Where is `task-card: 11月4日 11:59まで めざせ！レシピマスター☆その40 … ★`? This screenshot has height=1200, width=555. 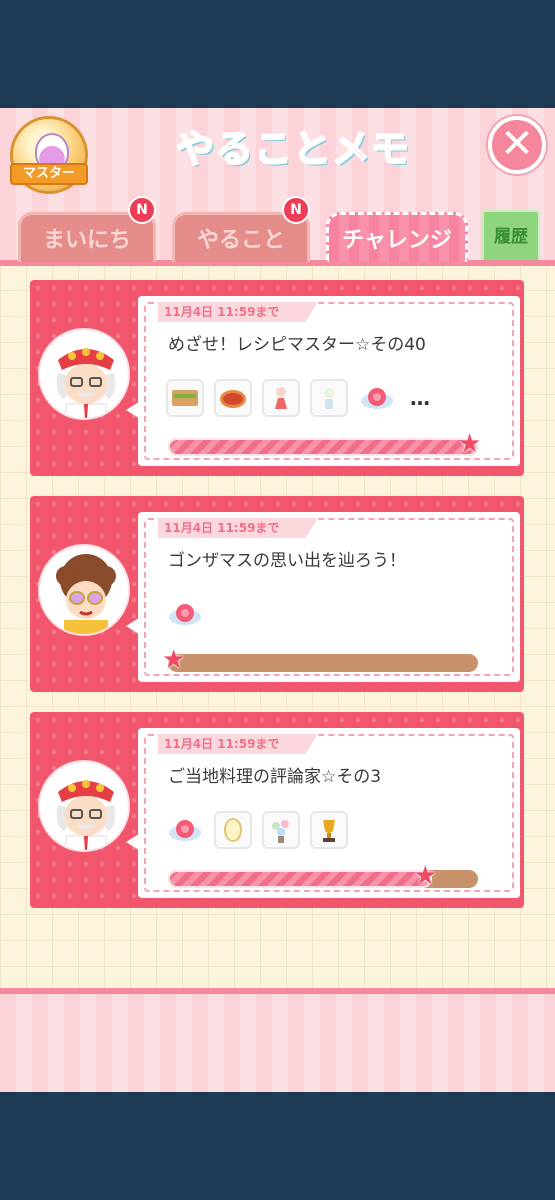
task-card: 11月4日 11:59まで めざせ！レシピマスター☆その40 … ★ is located at coordinates (277, 378).